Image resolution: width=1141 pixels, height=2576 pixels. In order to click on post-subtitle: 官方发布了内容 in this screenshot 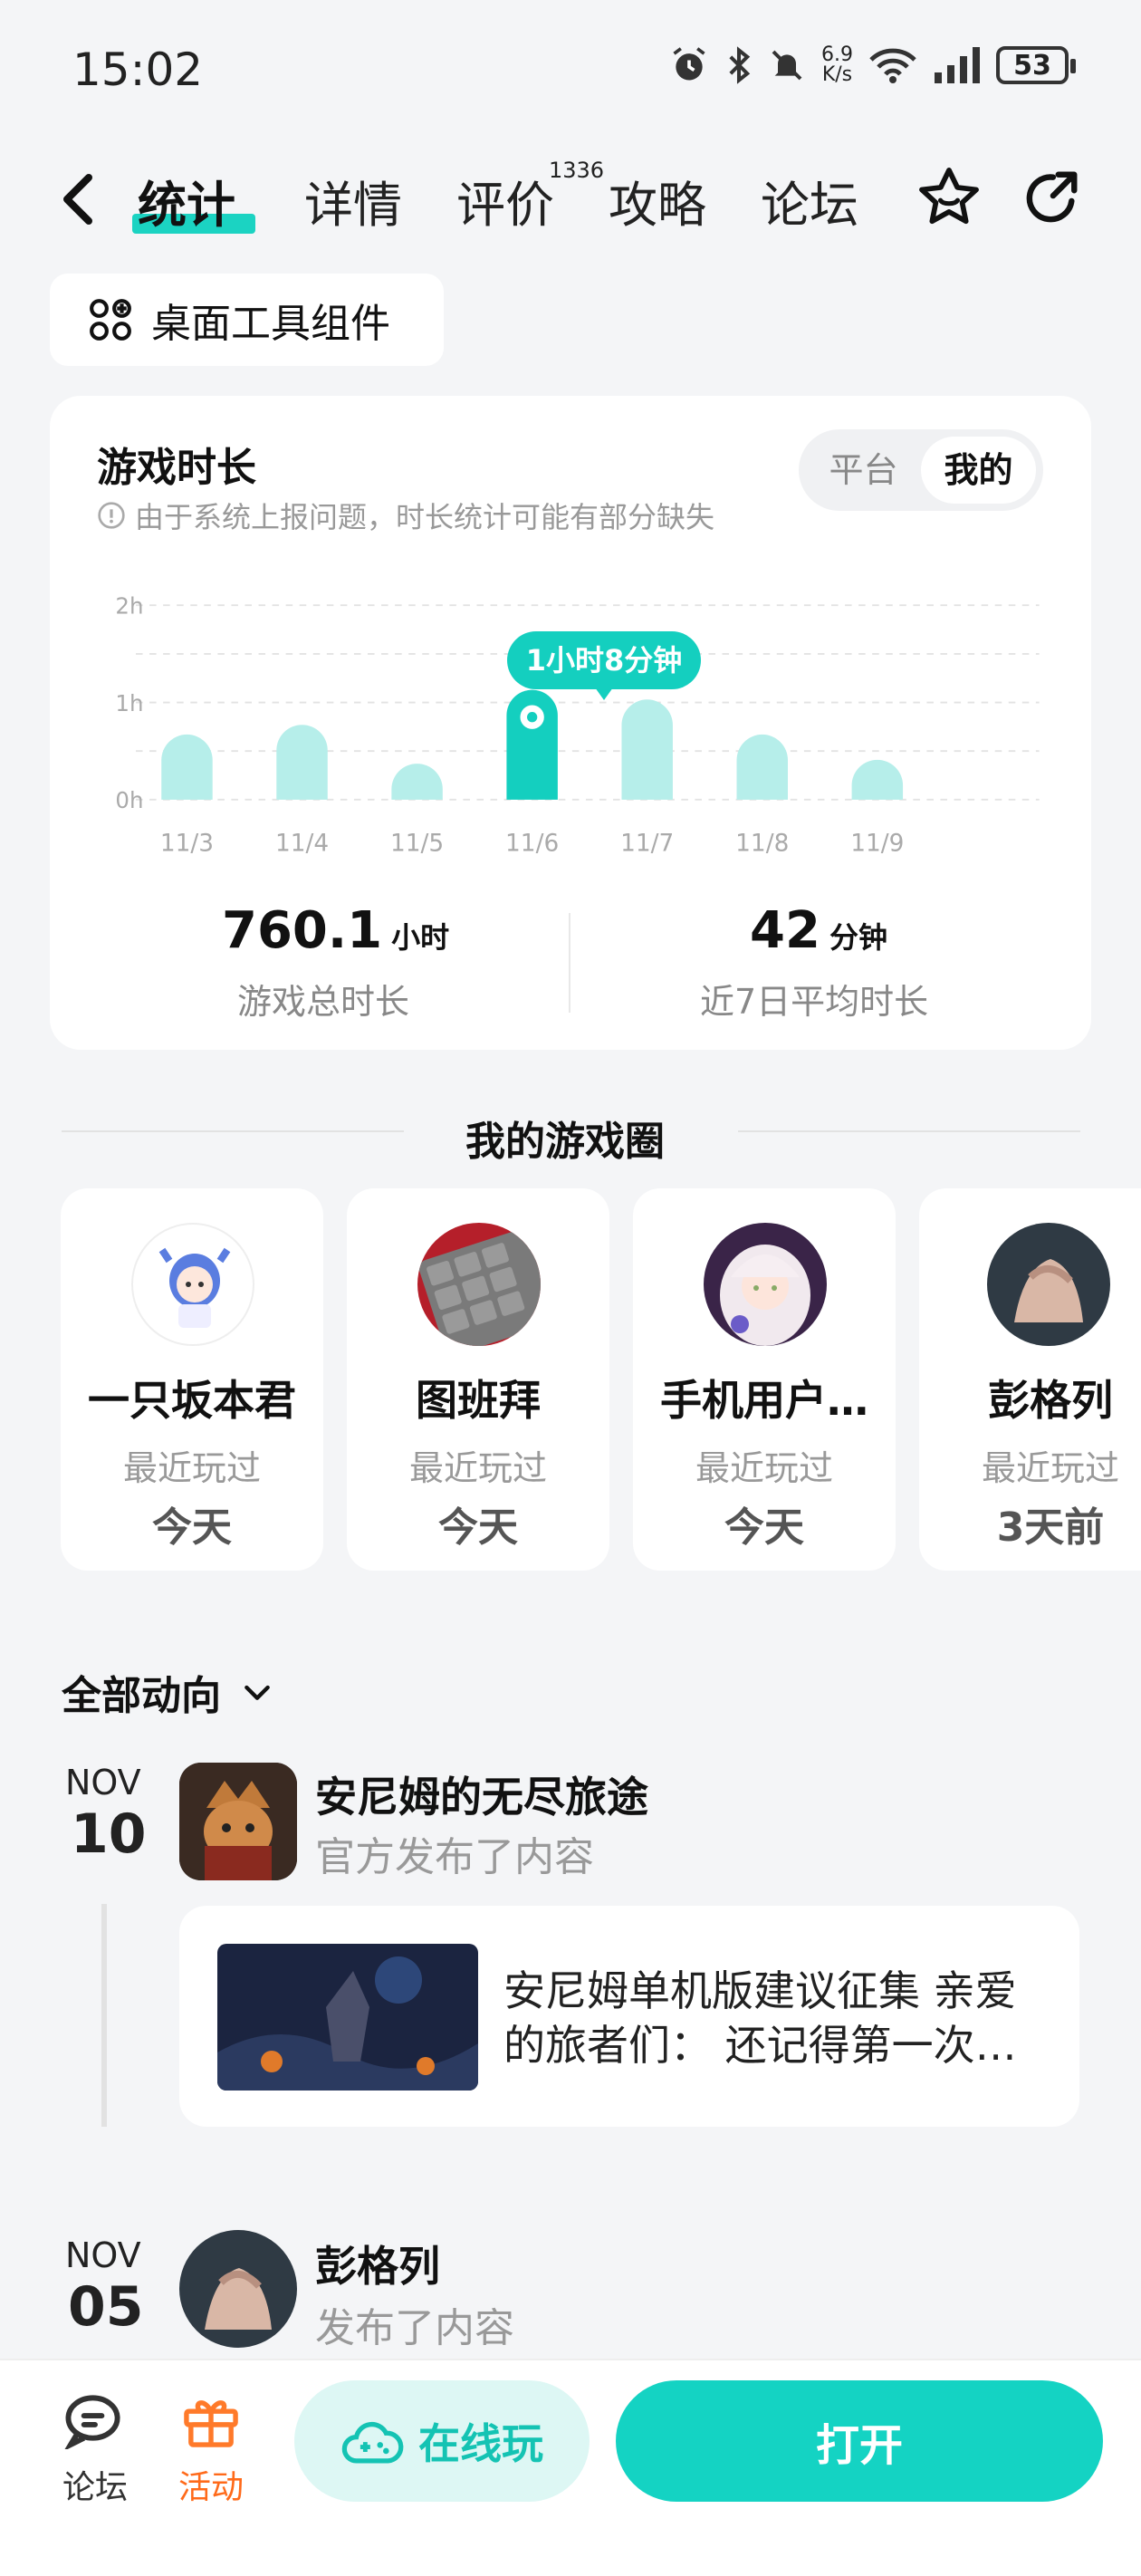, I will do `click(454, 1857)`.